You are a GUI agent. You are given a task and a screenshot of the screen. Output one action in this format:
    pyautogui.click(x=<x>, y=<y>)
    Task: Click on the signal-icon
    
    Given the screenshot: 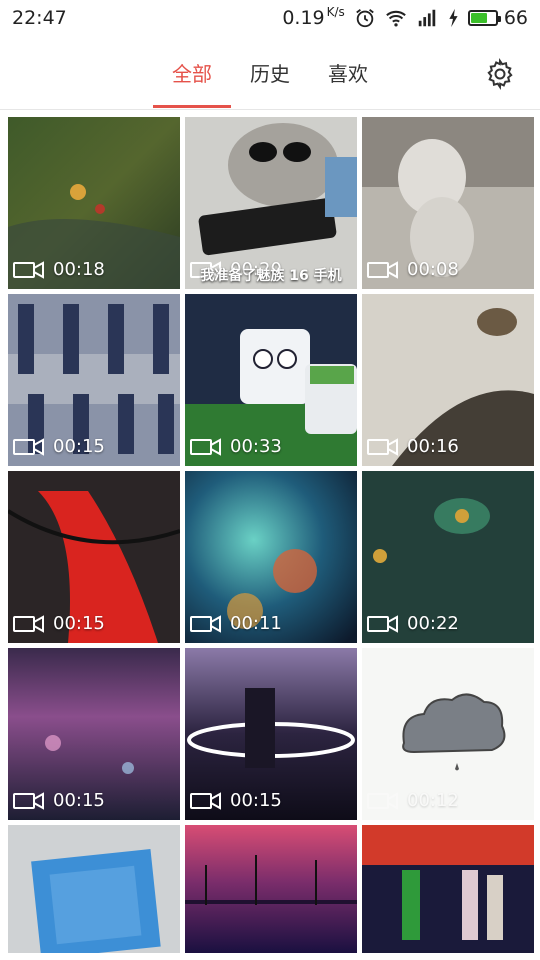 What is the action you would take?
    pyautogui.click(x=427, y=18)
    